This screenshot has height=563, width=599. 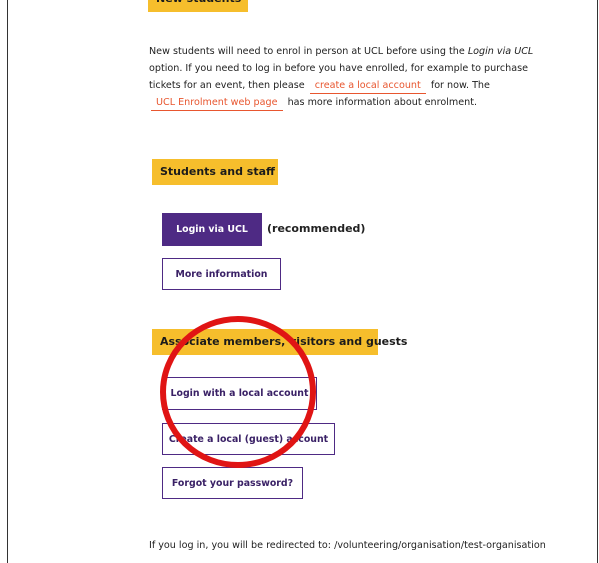 What do you see at coordinates (198, 6) in the screenshot?
I see `new-students-heading: New students` at bounding box center [198, 6].